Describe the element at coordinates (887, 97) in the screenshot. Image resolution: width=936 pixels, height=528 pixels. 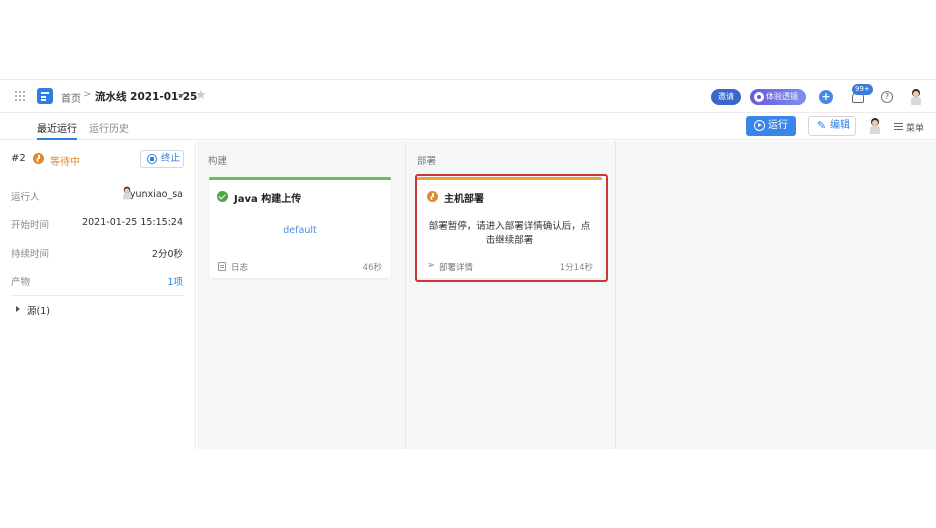
I see `help-icon: ?` at that location.